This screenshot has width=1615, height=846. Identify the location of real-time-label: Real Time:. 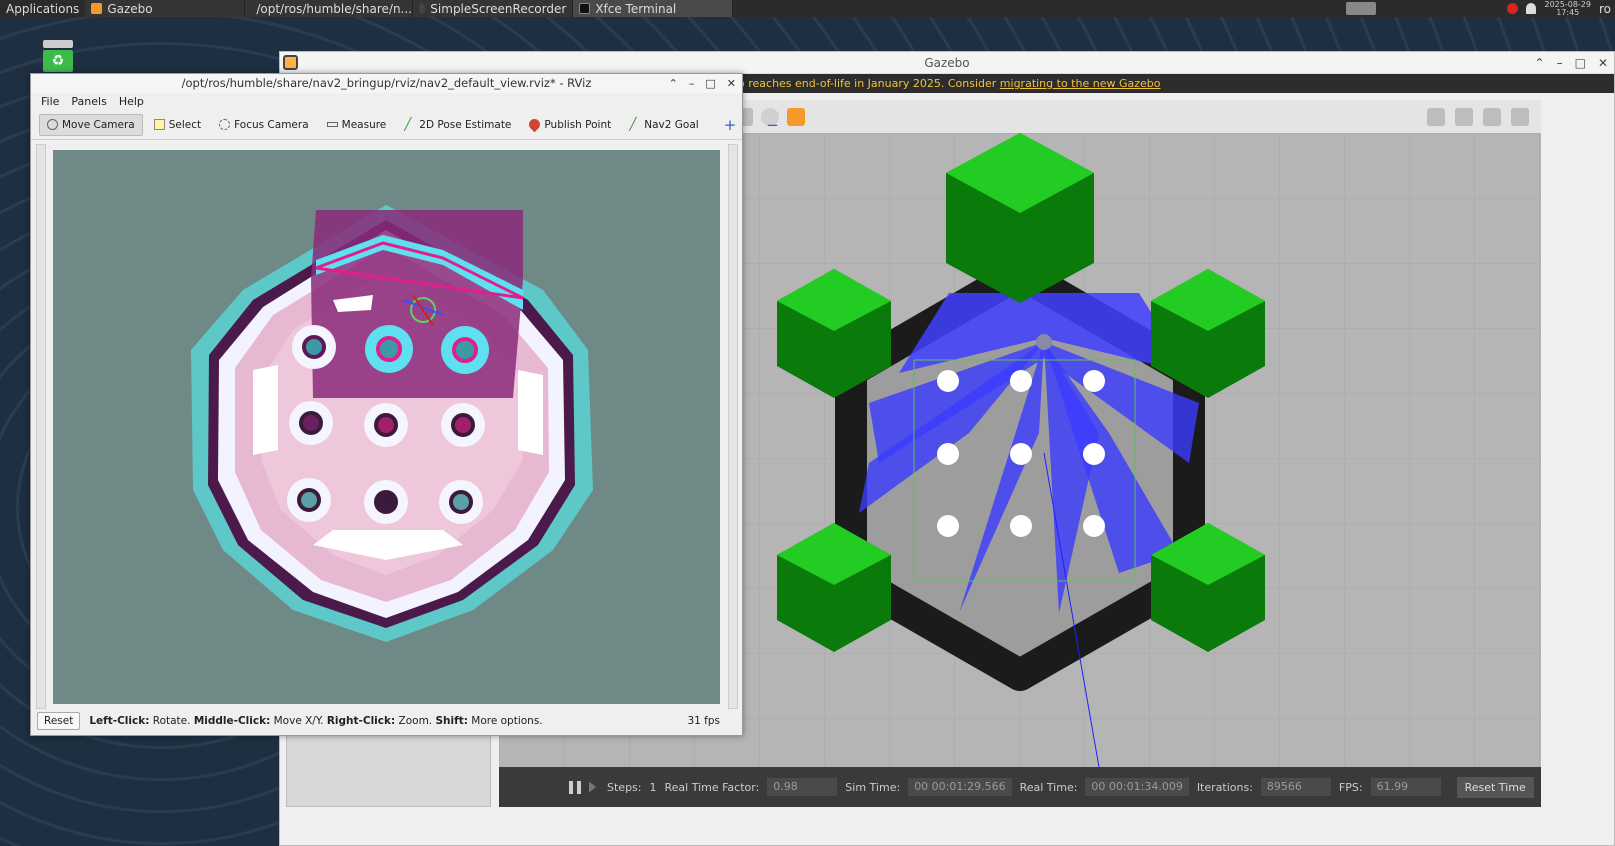
(1048, 787).